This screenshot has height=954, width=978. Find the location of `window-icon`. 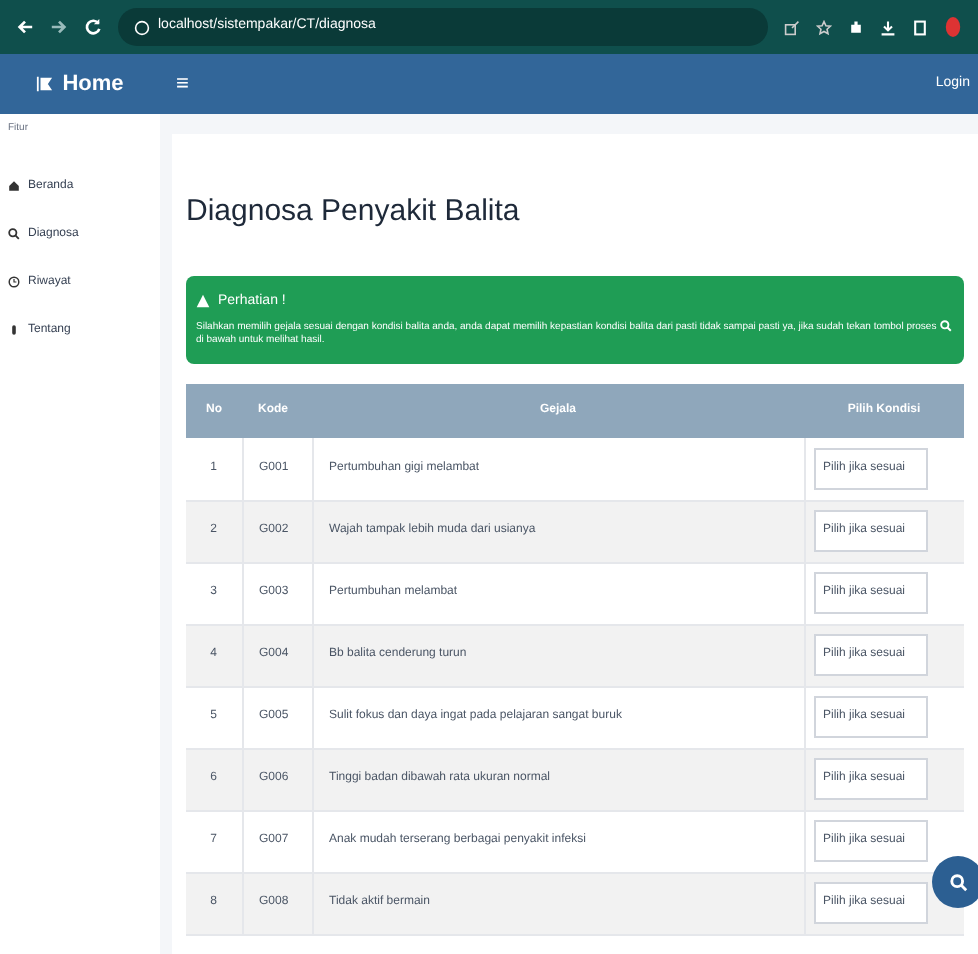

window-icon is located at coordinates (920, 27).